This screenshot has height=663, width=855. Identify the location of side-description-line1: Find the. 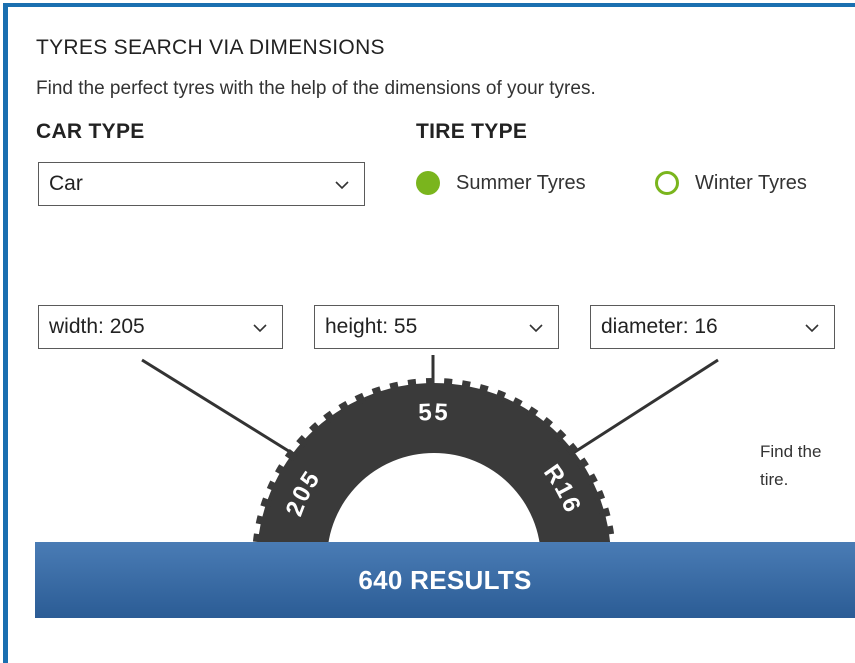
(791, 451).